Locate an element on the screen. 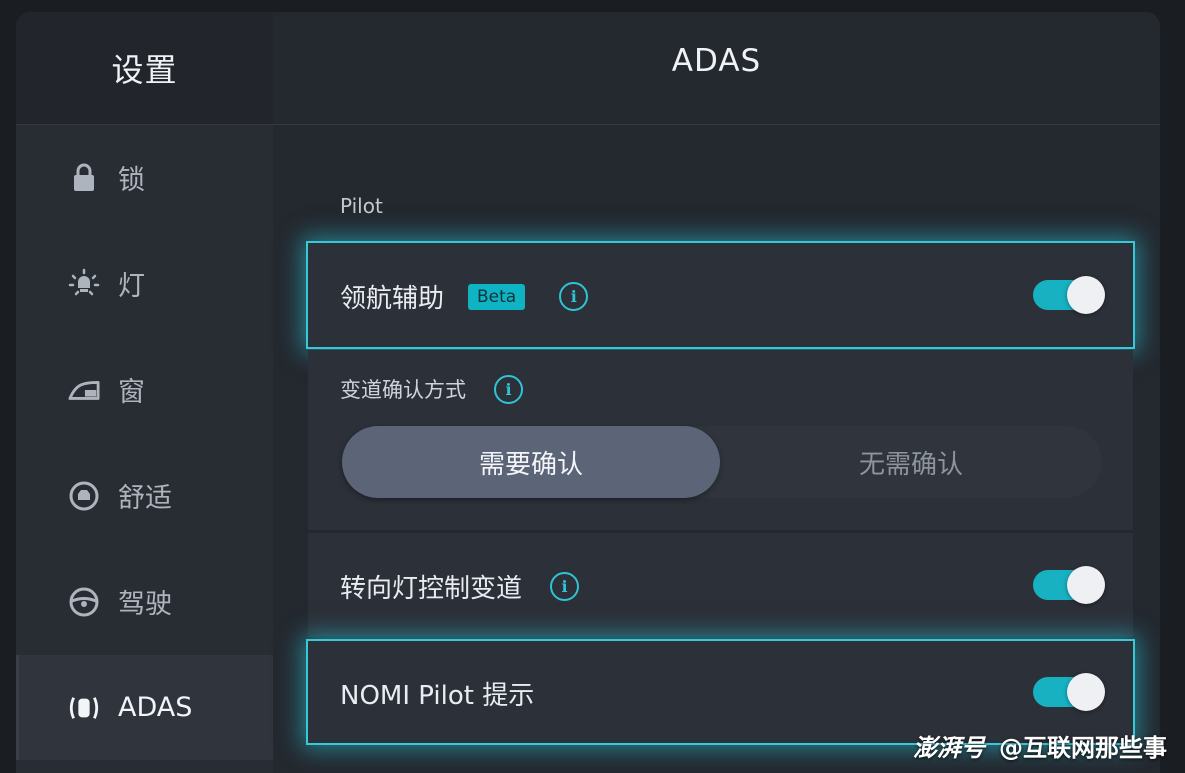  lane-change-segmented-control: 需要确认 无需确认 is located at coordinates (722, 462).